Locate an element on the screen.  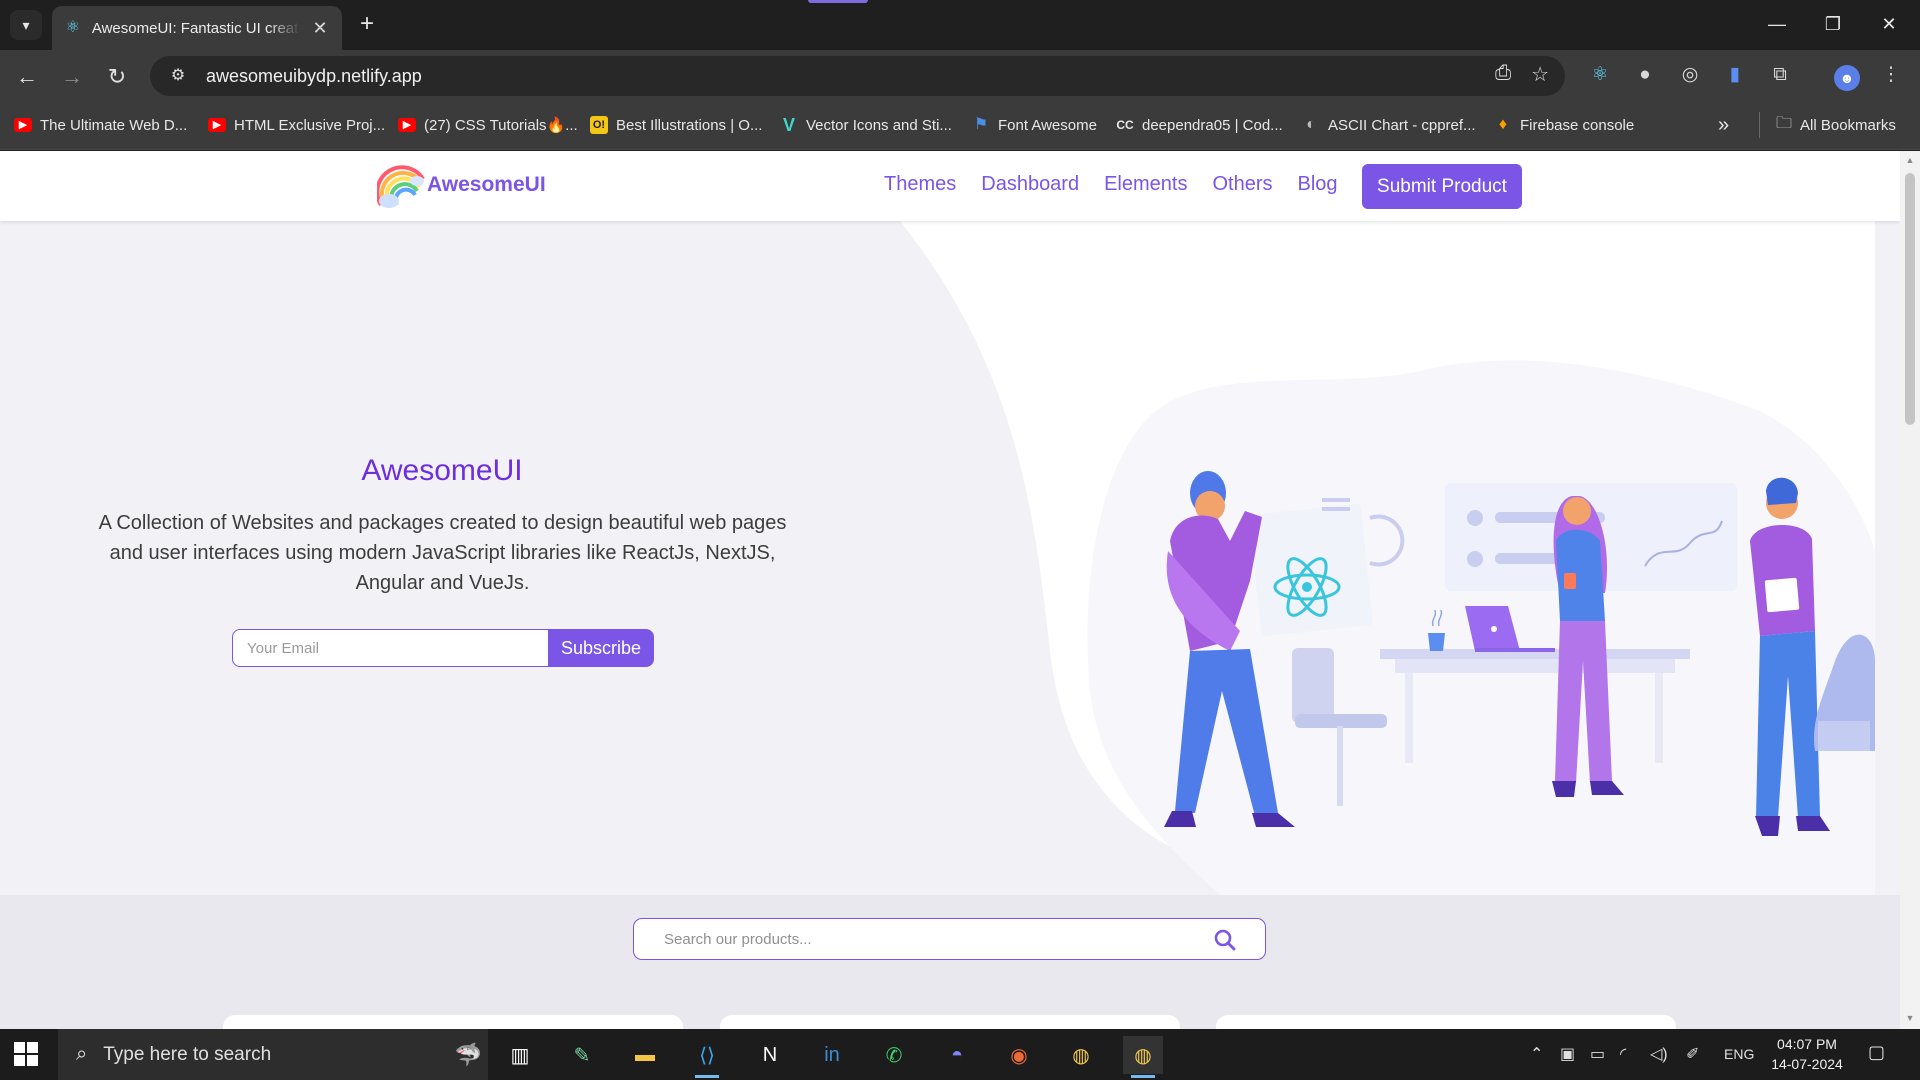
all-bookmarks-button: 🗀 All Bookmarks is located at coordinates (1836, 125).